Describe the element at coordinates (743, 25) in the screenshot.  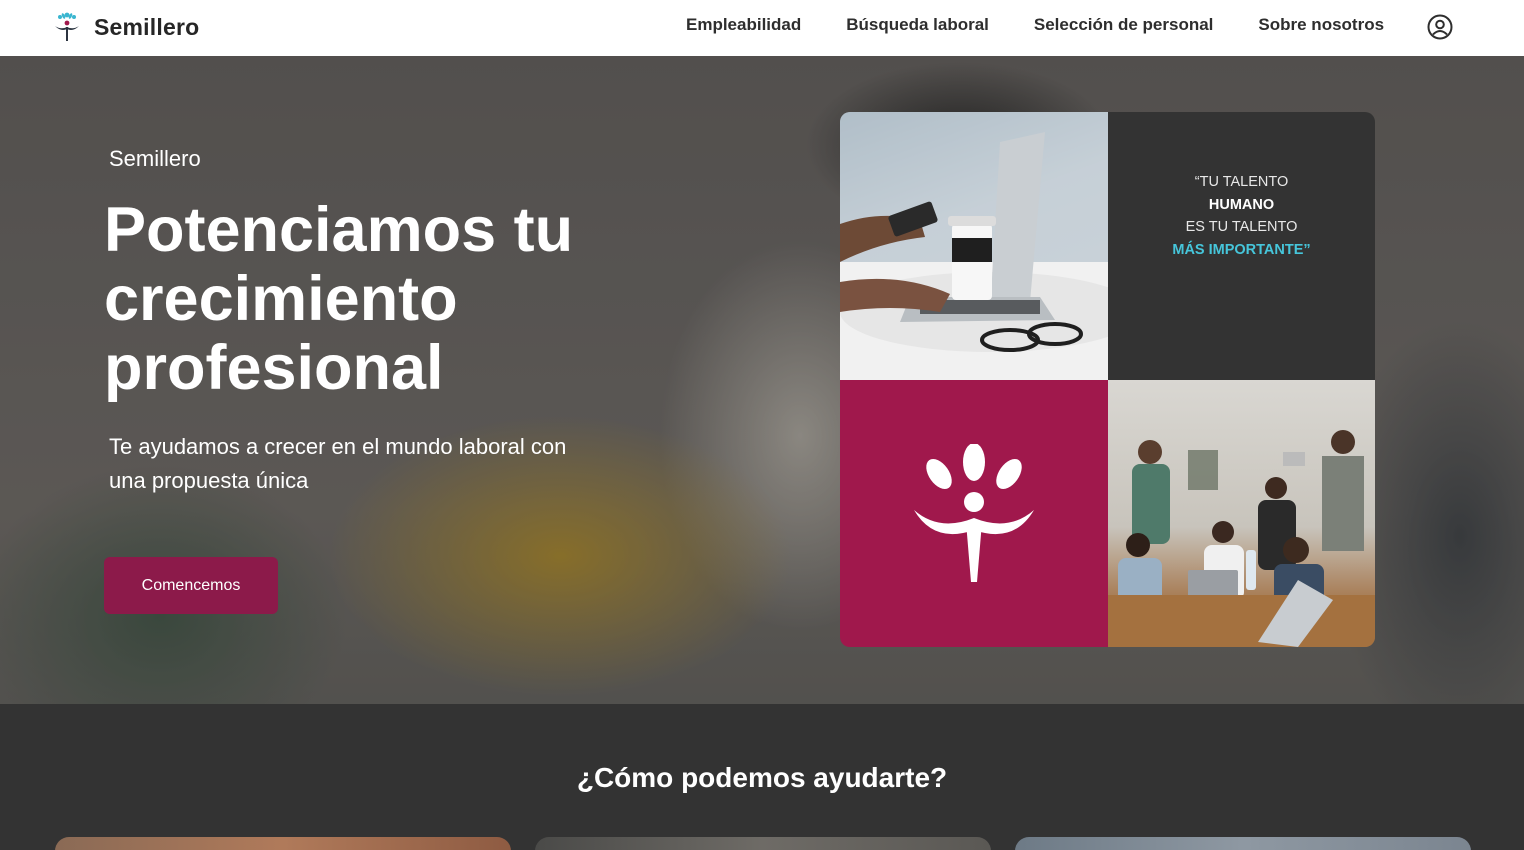
I see `nav-empleabilidad: Empleabilidad` at that location.